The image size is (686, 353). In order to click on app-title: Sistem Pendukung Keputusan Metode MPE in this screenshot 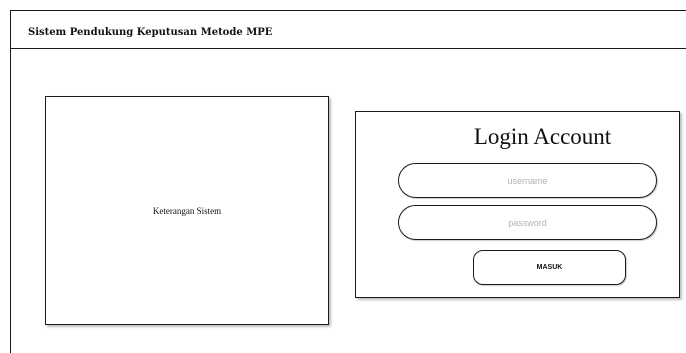, I will do `click(150, 32)`.